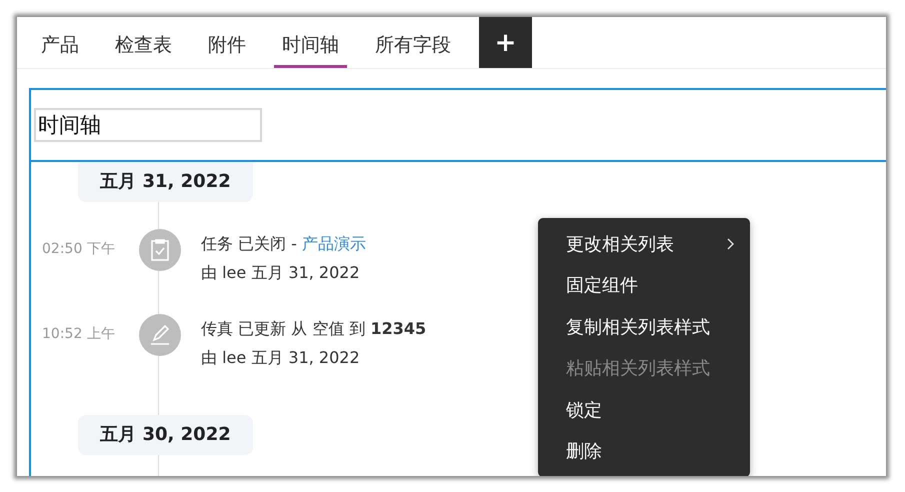  Describe the element at coordinates (165, 435) in the screenshot. I see `date-chip: 五月 30, 2022` at that location.